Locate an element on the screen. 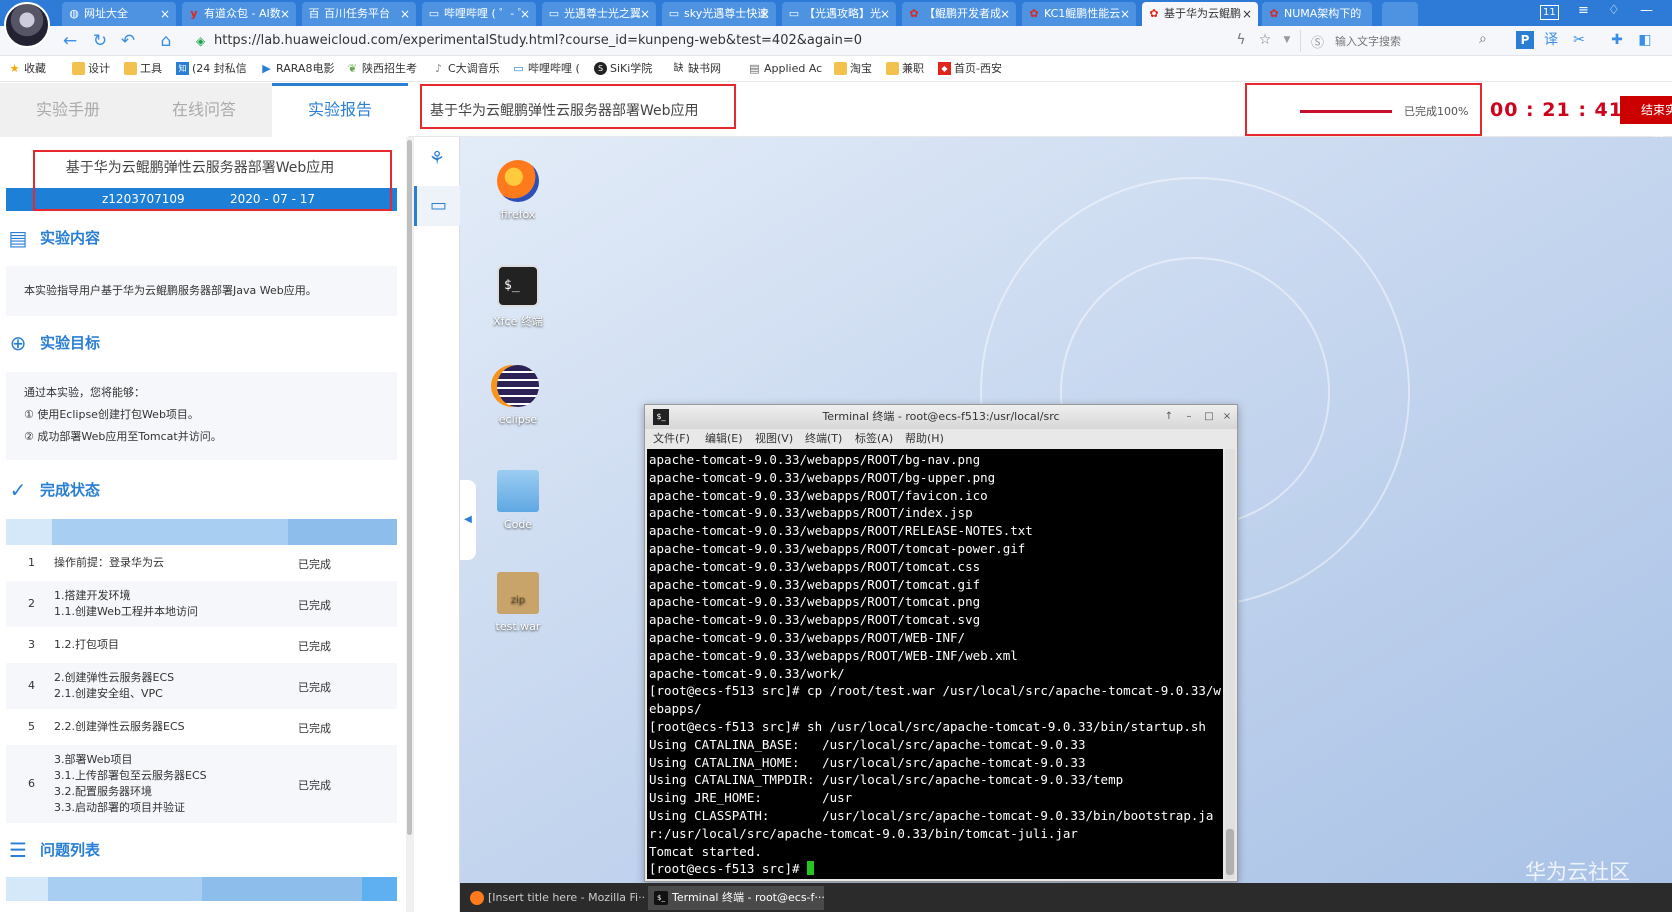  zhihu-icon: 知 is located at coordinates (182, 68).